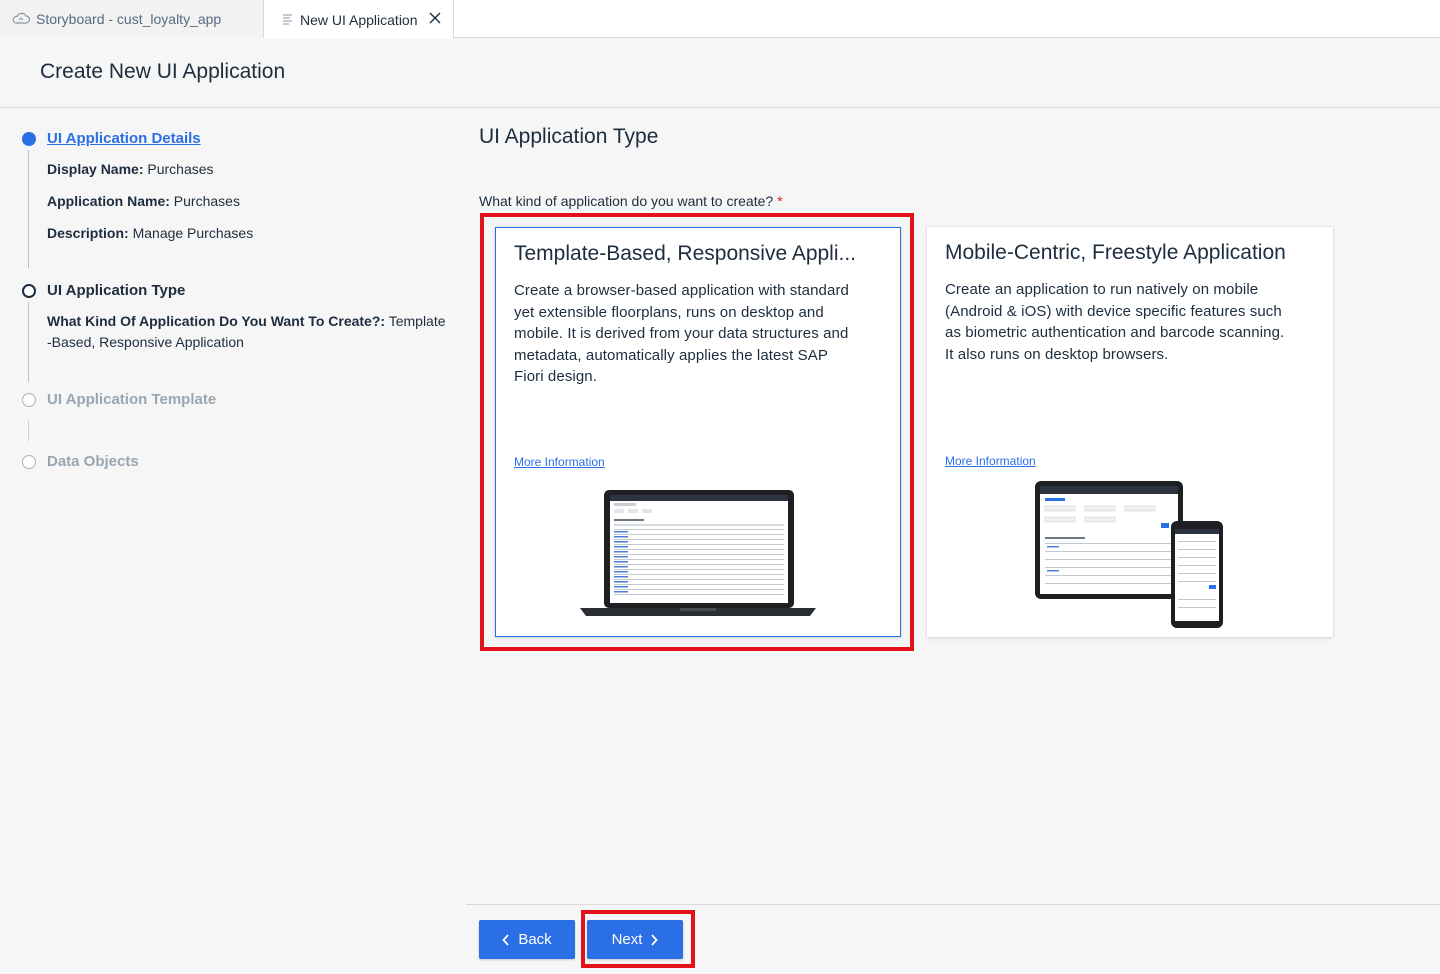 Image resolution: width=1440 pixels, height=974 pixels. I want to click on chevron-left-icon, so click(506, 939).